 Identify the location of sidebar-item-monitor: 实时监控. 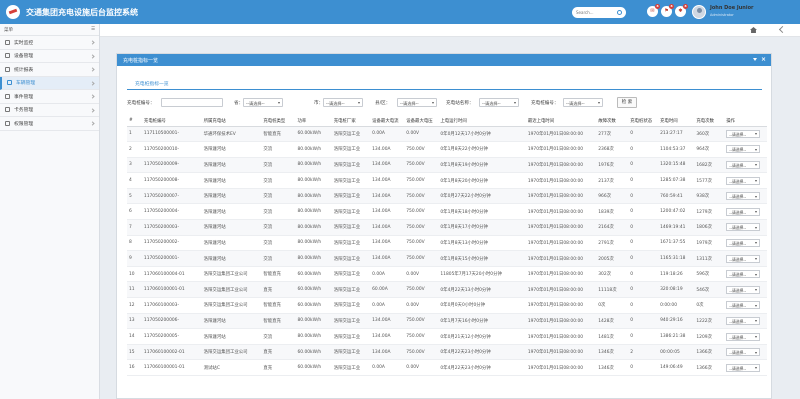
(49, 43).